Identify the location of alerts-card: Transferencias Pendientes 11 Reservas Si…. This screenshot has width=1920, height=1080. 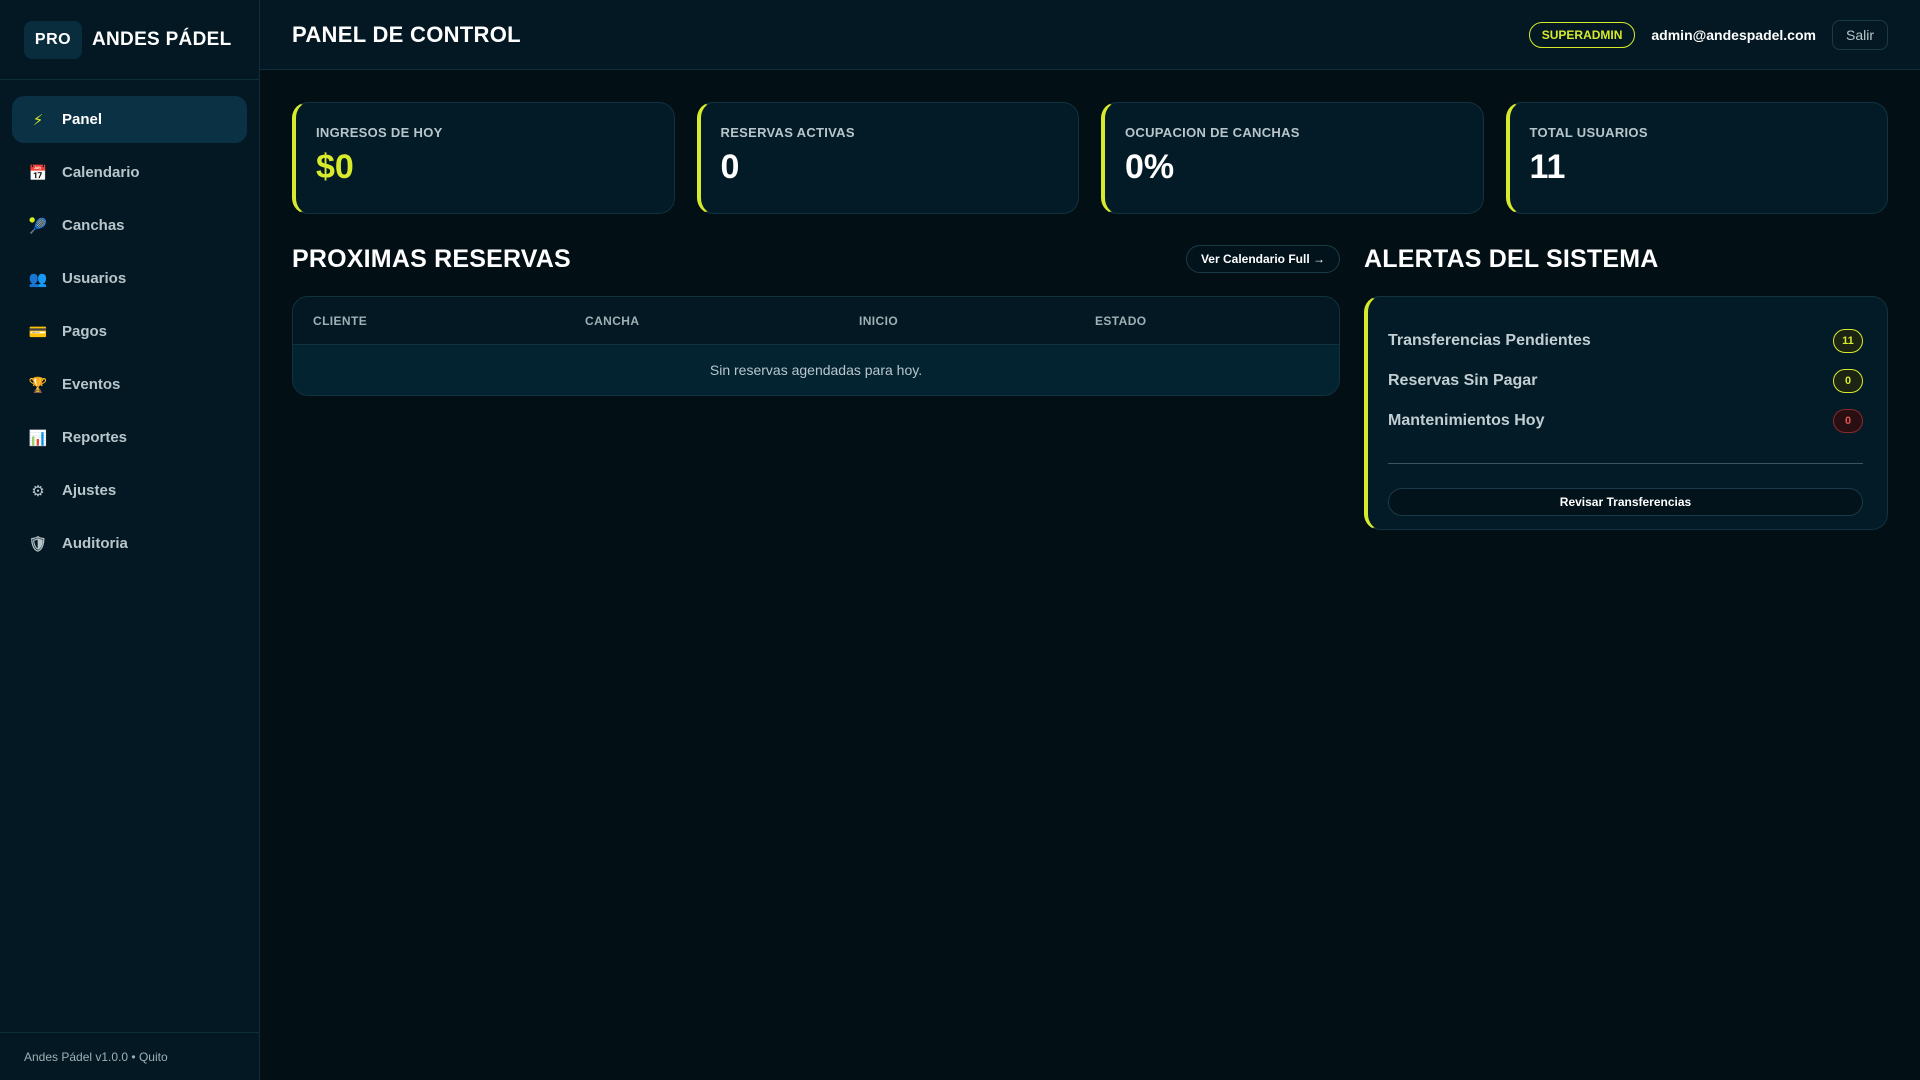
(1626, 413).